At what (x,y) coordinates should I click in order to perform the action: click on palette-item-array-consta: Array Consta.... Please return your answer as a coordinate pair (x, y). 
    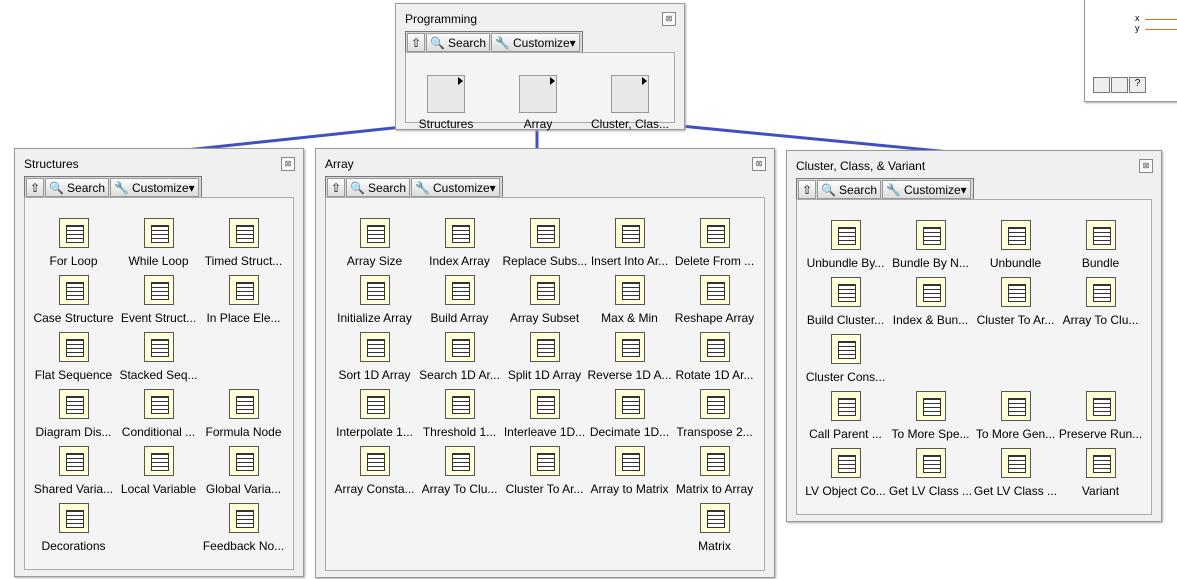
    Looking at the image, I should click on (374, 469).